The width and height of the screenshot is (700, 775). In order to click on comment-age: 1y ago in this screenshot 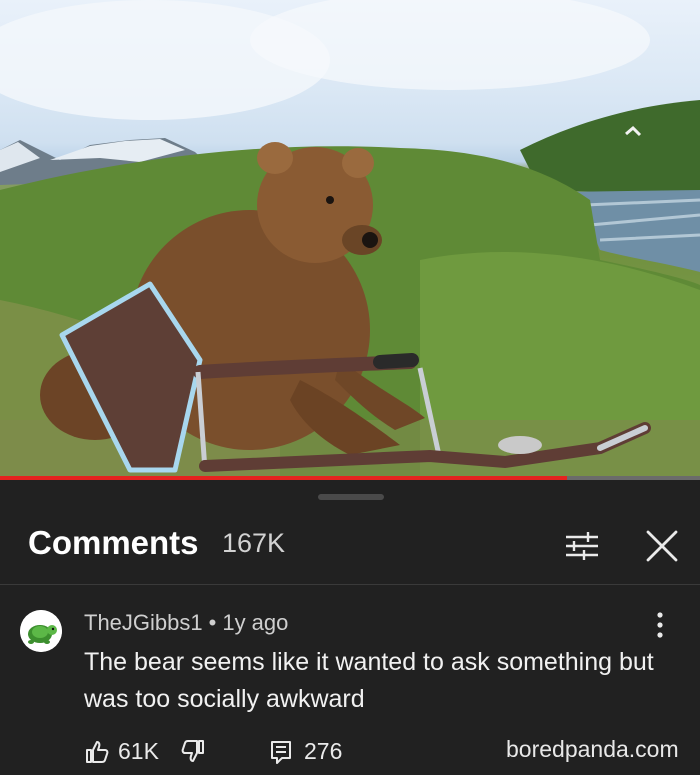, I will do `click(255, 622)`.